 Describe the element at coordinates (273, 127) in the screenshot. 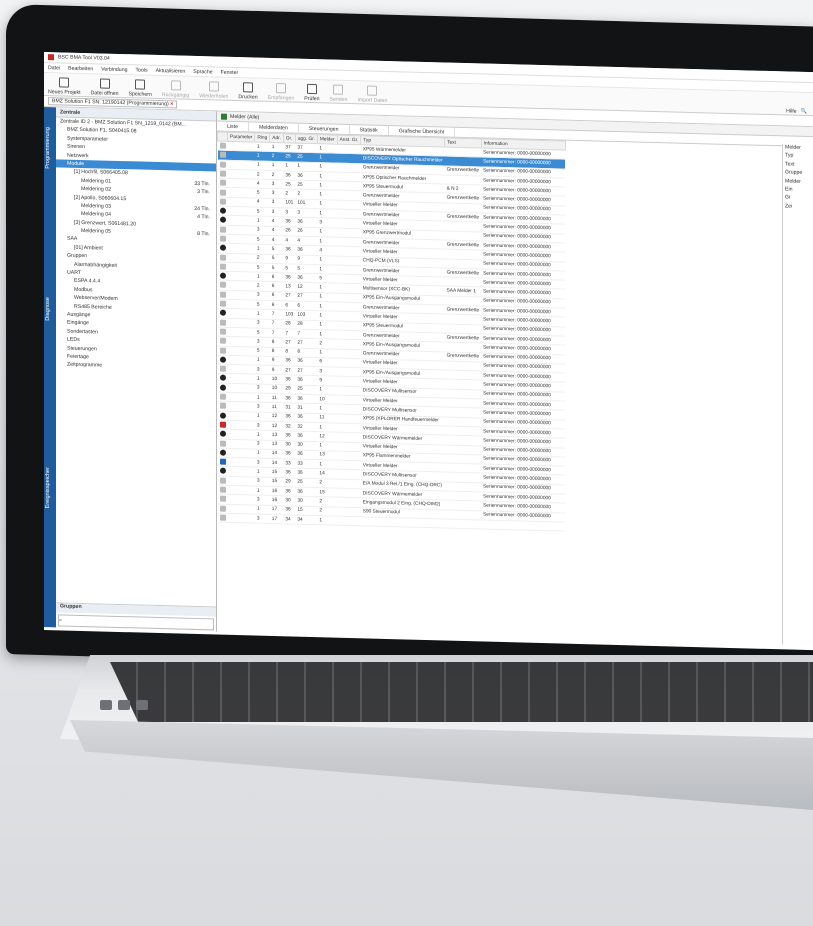

I see `grid-tab-1: Melderdaten` at that location.